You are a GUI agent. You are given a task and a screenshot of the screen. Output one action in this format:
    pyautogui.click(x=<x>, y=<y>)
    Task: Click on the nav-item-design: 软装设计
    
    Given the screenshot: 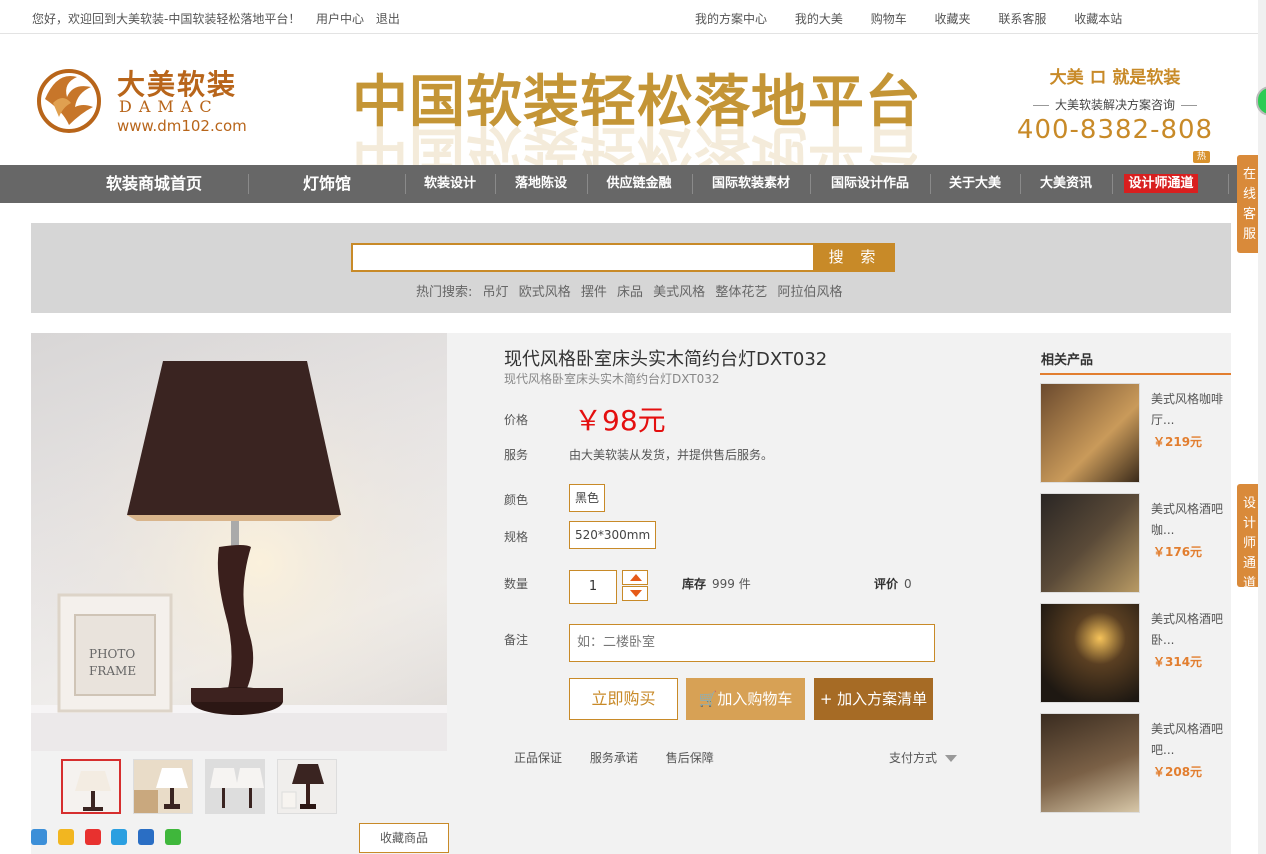 What is the action you would take?
    pyautogui.click(x=450, y=184)
    